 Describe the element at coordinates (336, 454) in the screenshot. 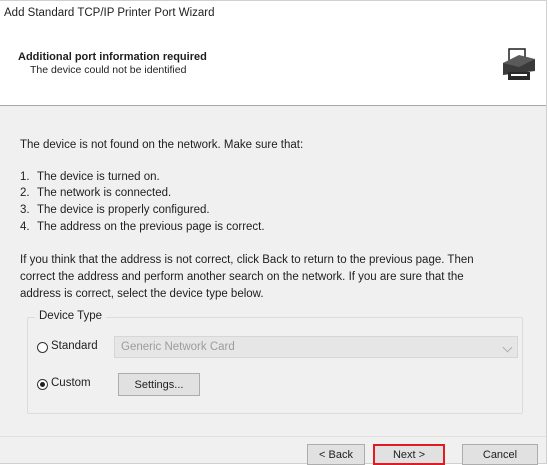

I see `back-button: < Back` at that location.